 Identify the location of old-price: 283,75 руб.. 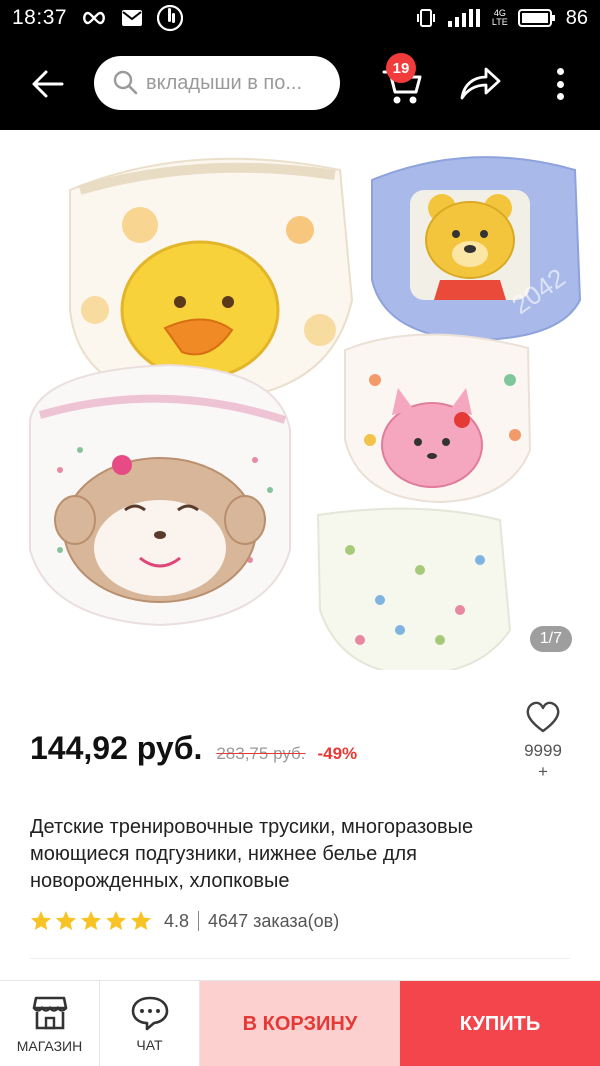
(261, 753).